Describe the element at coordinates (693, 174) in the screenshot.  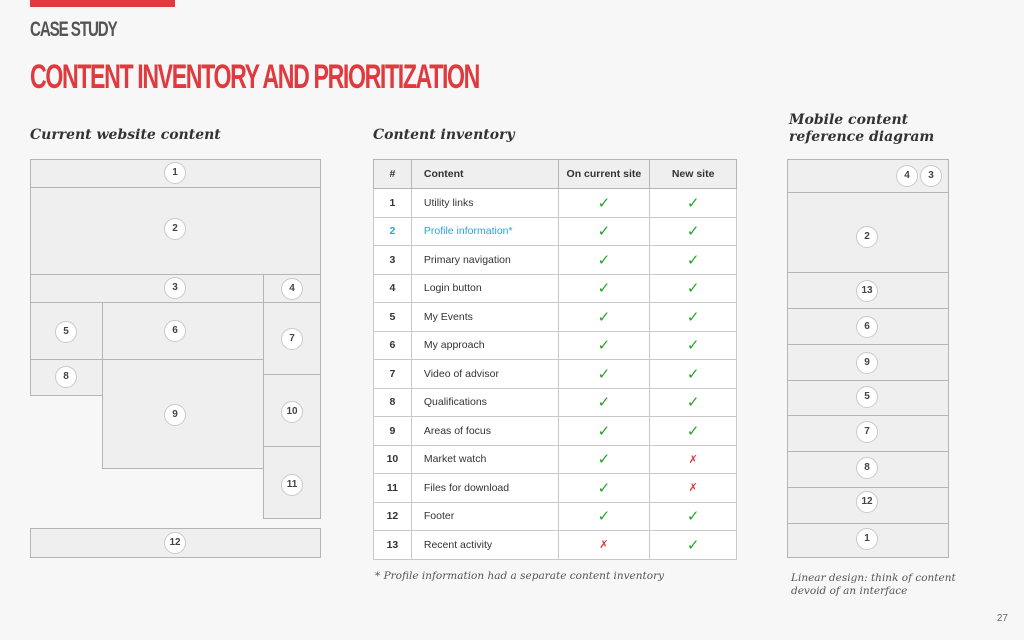
I see `column-header-new-site: New site` at that location.